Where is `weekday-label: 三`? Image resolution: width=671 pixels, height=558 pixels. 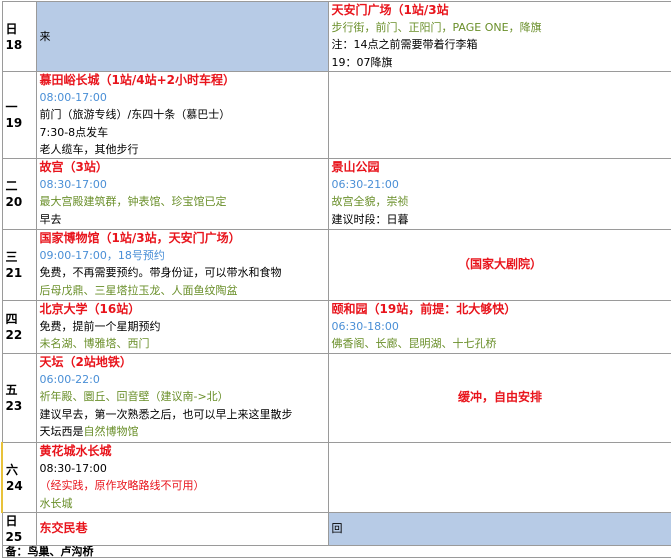
weekday-label: 三 is located at coordinates (11, 257).